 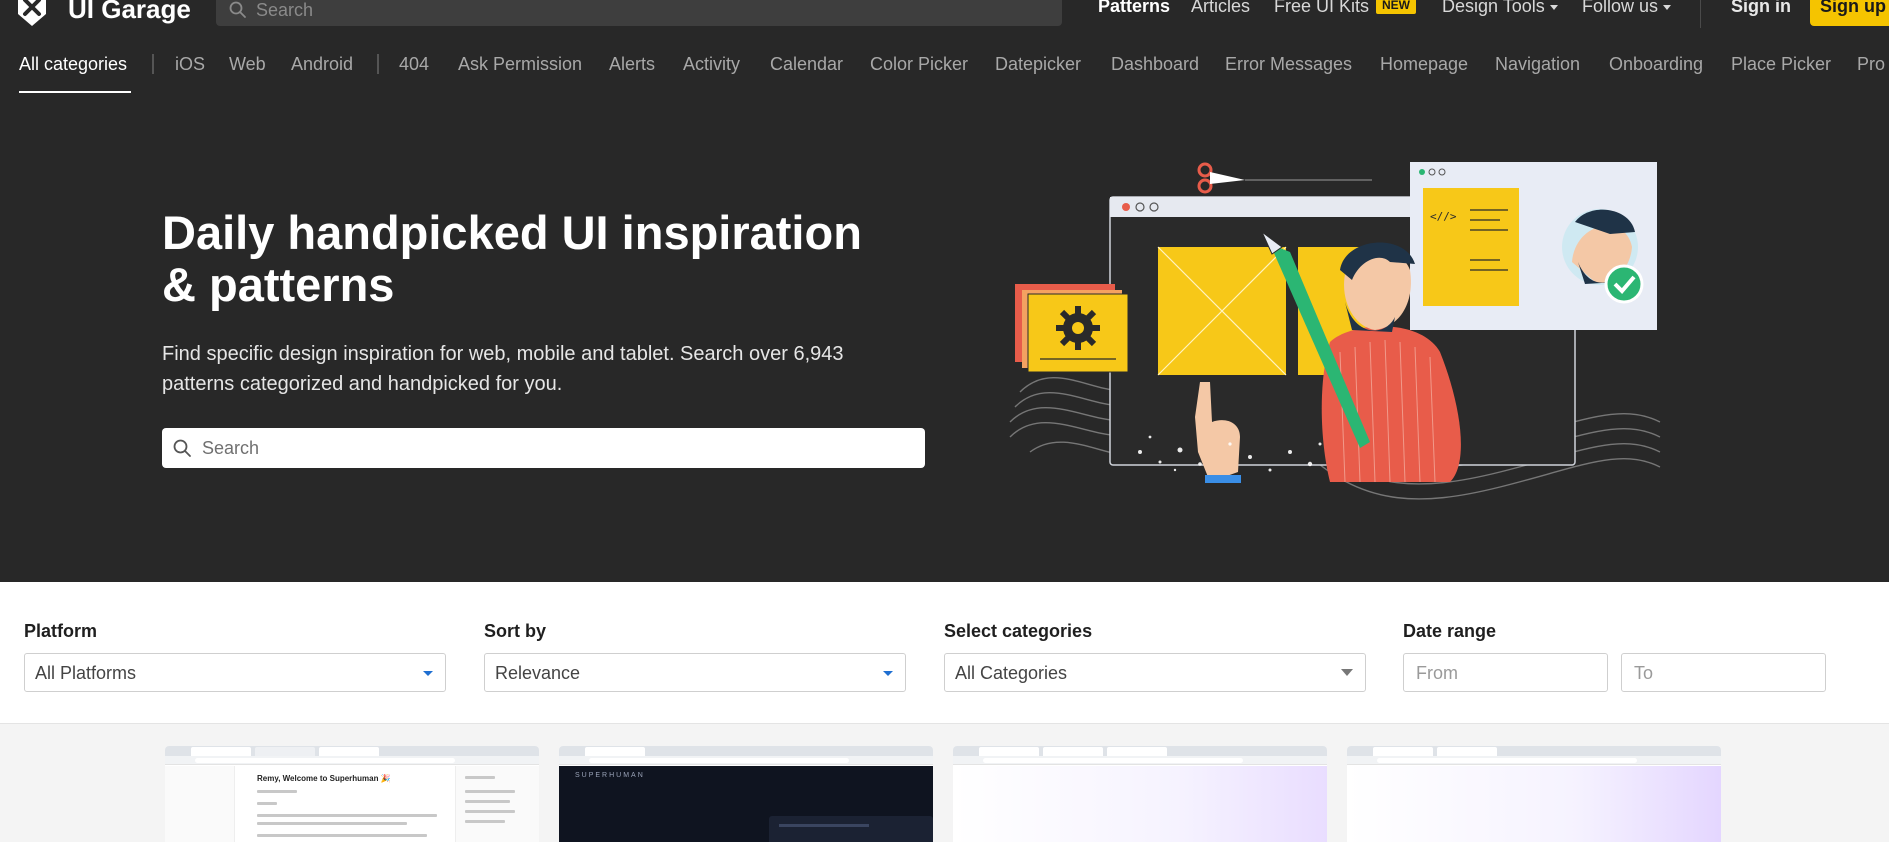 What do you see at coordinates (1321, 8) in the screenshot?
I see `nav-free-ui-kits: Free UI Kits` at bounding box center [1321, 8].